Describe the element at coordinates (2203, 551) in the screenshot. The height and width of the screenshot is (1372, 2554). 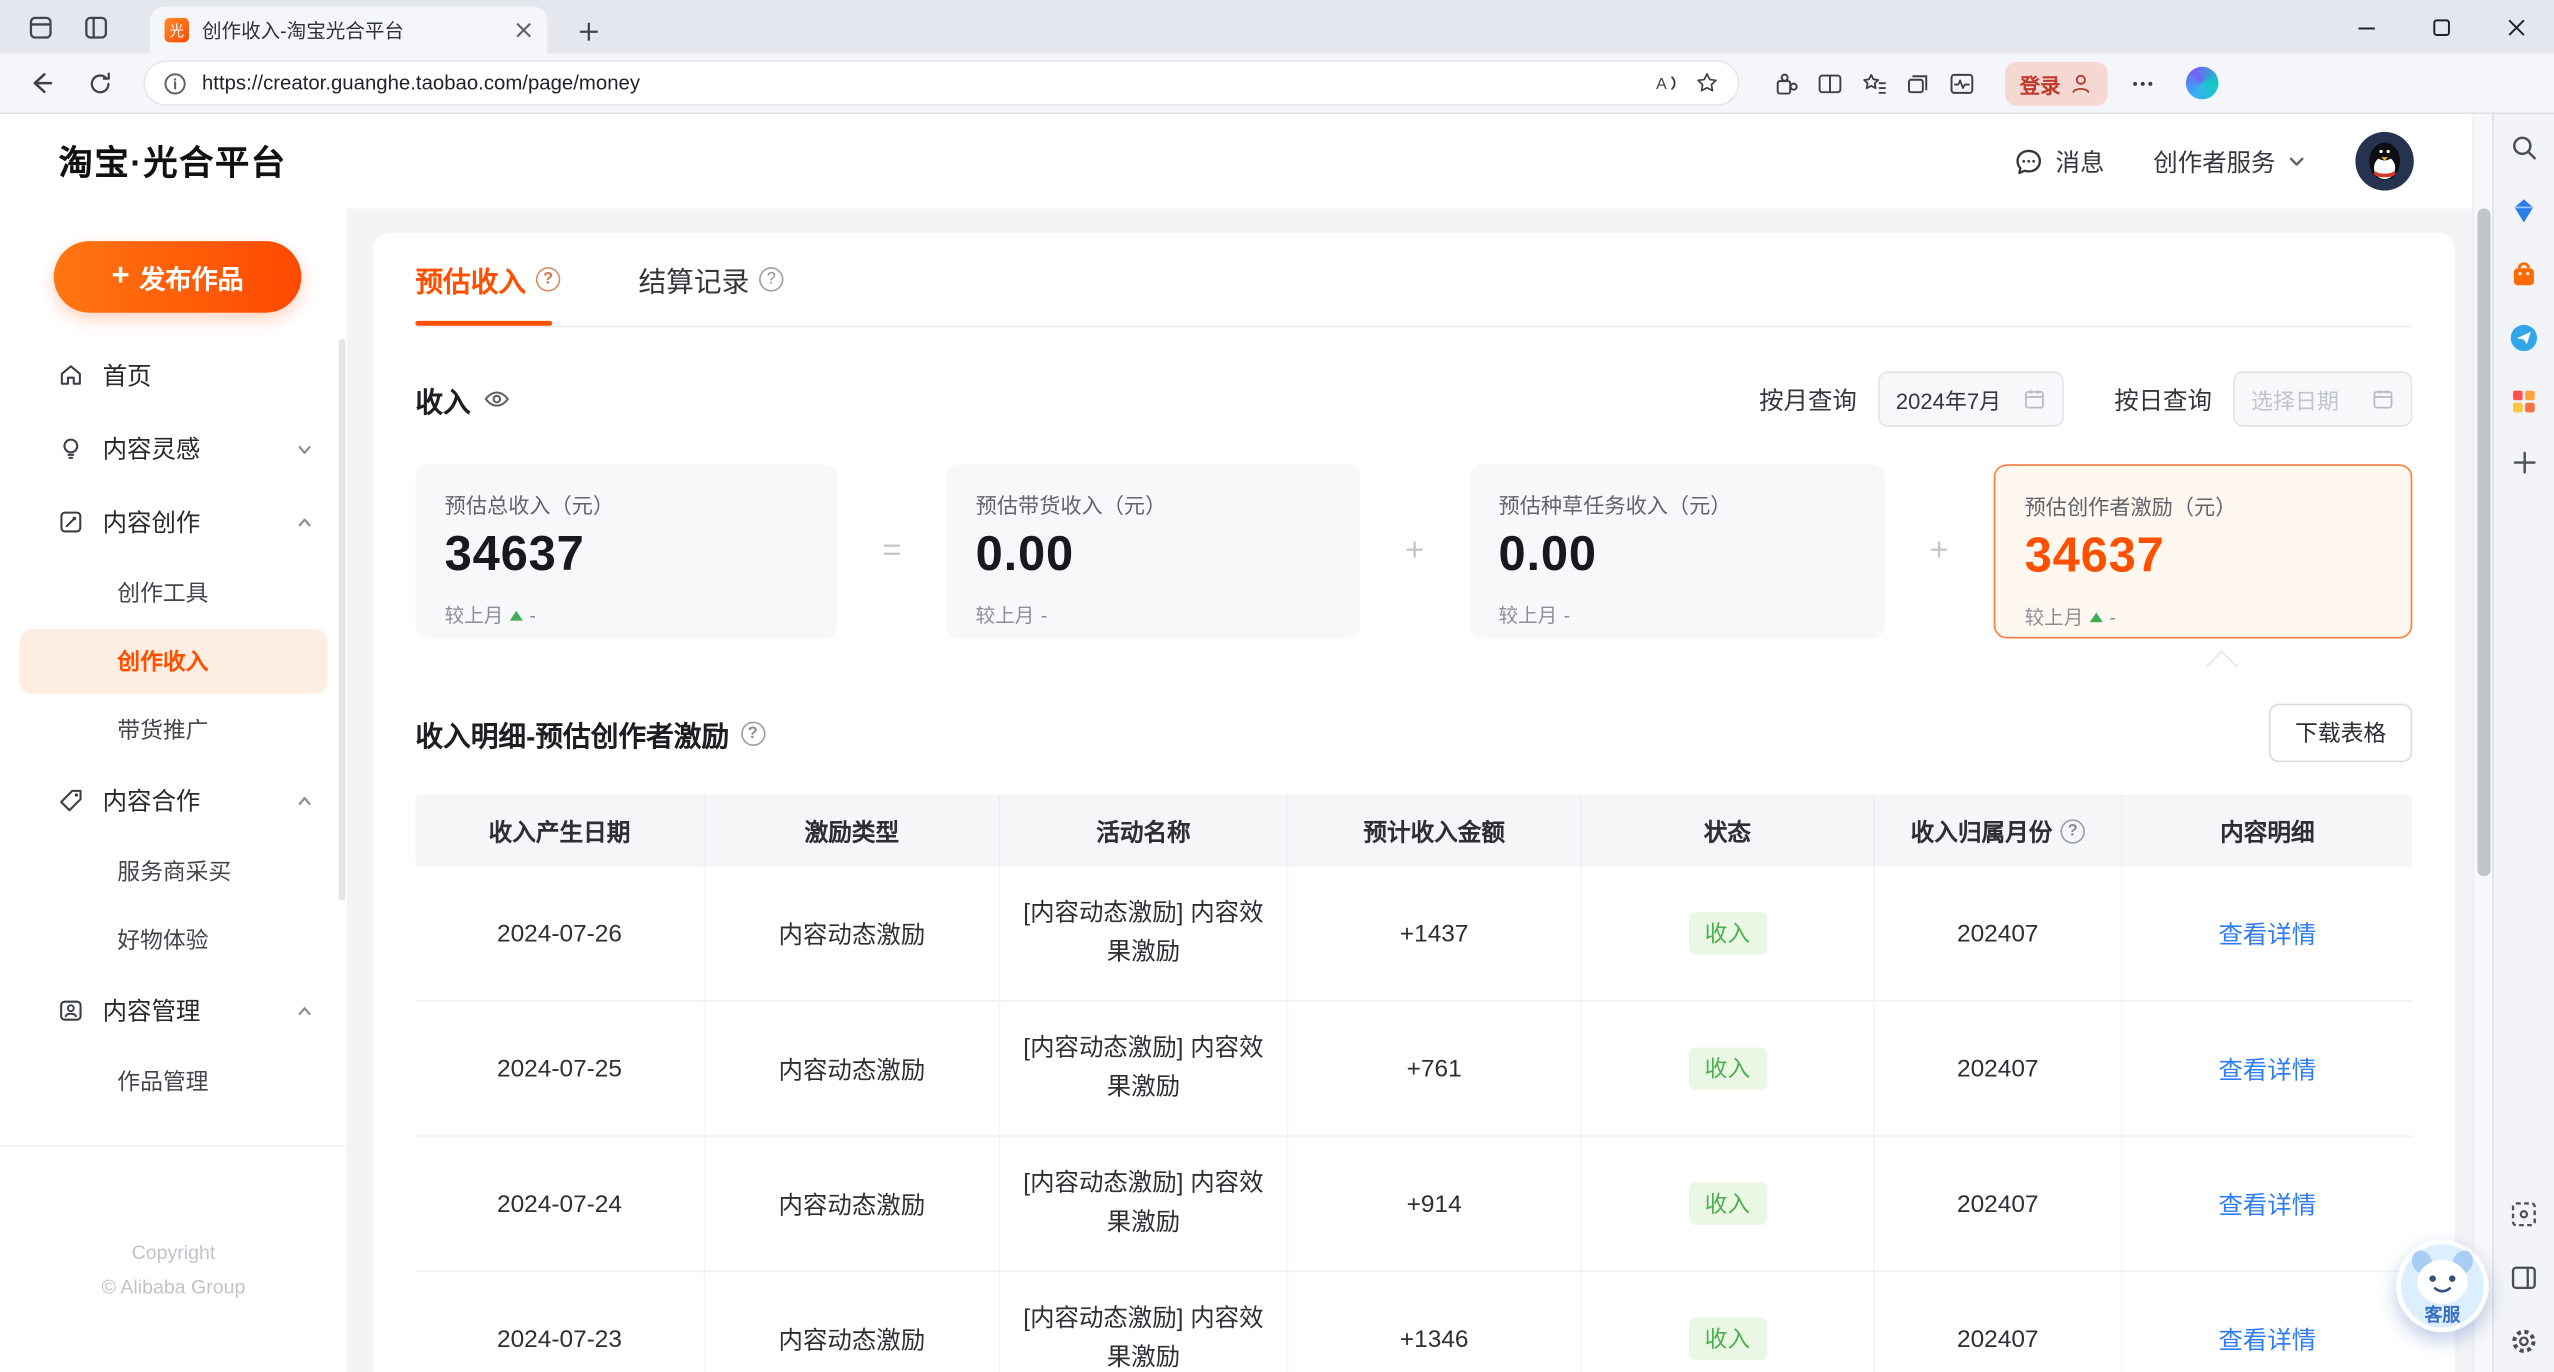
I see `stat-card-creator-incentive: 预估创作者激励（元） 34637 较上月 -` at that location.